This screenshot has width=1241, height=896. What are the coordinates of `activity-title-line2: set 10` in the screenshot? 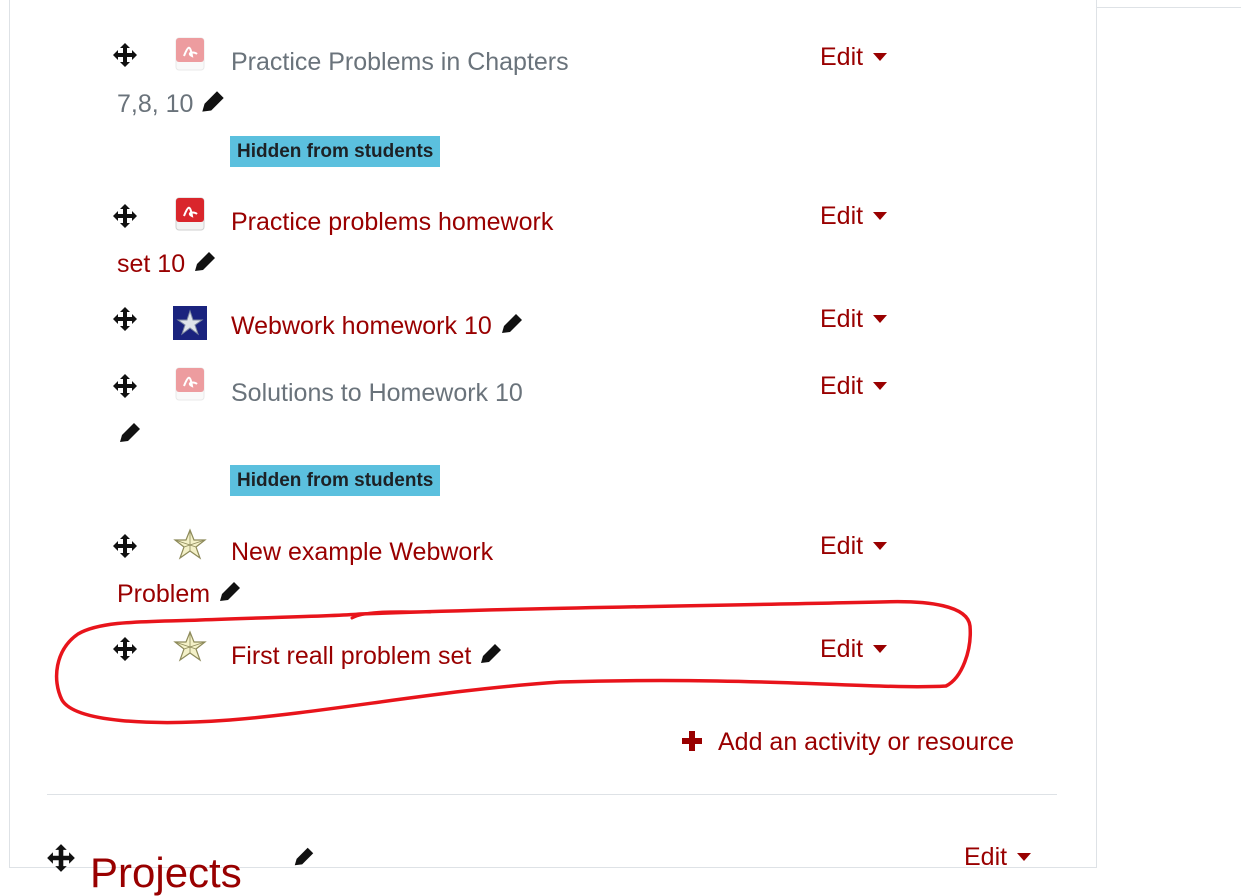 It's located at (151, 264).